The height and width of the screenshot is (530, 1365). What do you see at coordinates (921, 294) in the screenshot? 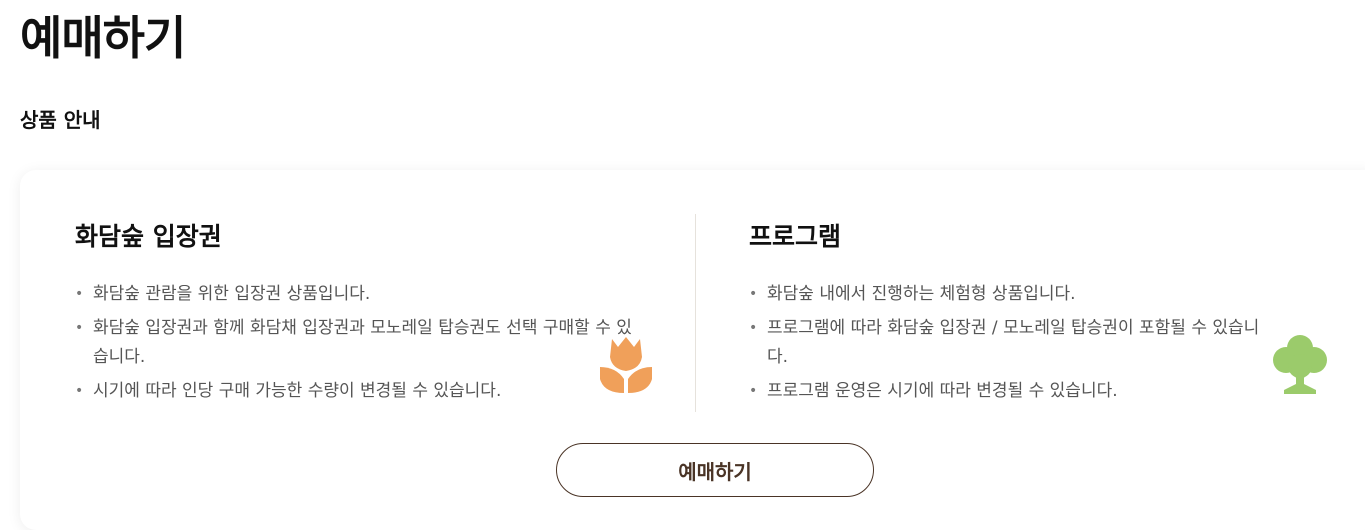
I see `list-item-text: 화담숲 내에서 진행하는 체험형 상품입니다.` at bounding box center [921, 294].